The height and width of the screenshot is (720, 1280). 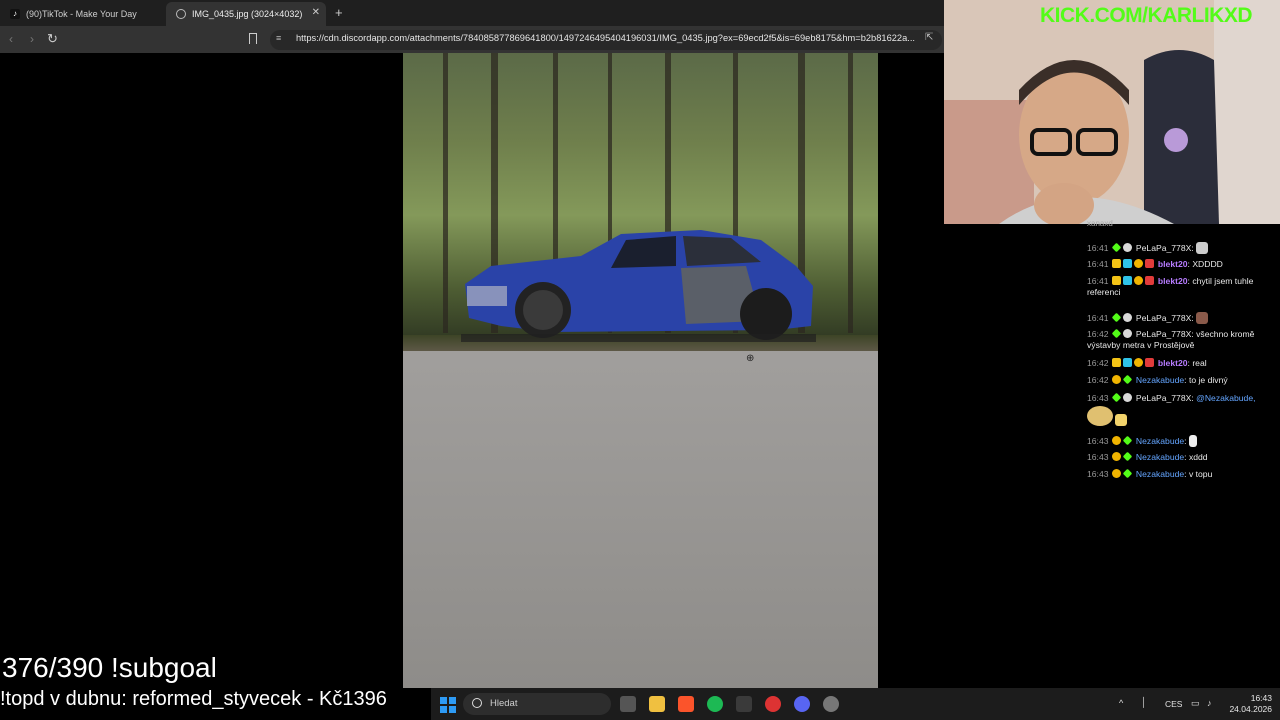 I want to click on zoom-cursor-icon: ⊕, so click(x=750, y=358).